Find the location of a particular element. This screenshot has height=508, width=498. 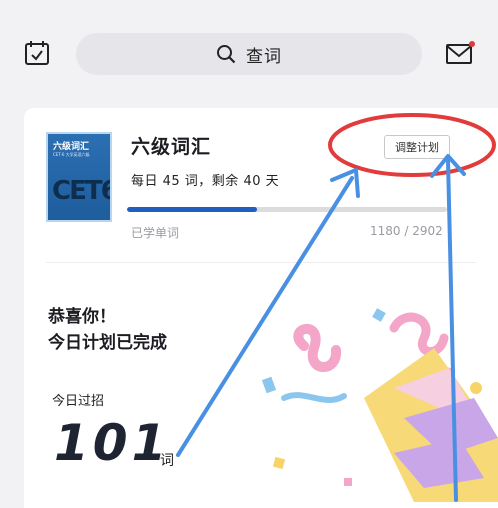

word-unit: 词 is located at coordinates (167, 461).